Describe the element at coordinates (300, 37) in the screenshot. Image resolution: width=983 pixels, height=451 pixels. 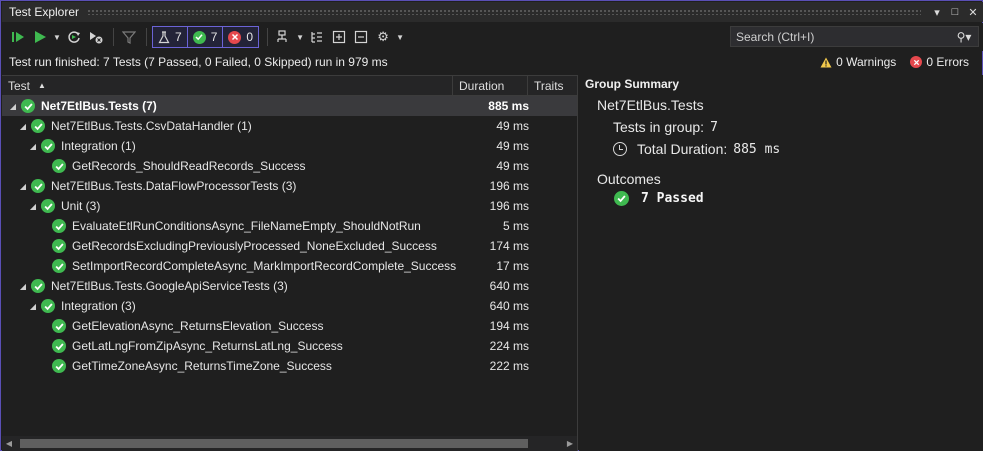
I see `group-by-dropdown-icon: ▼` at that location.